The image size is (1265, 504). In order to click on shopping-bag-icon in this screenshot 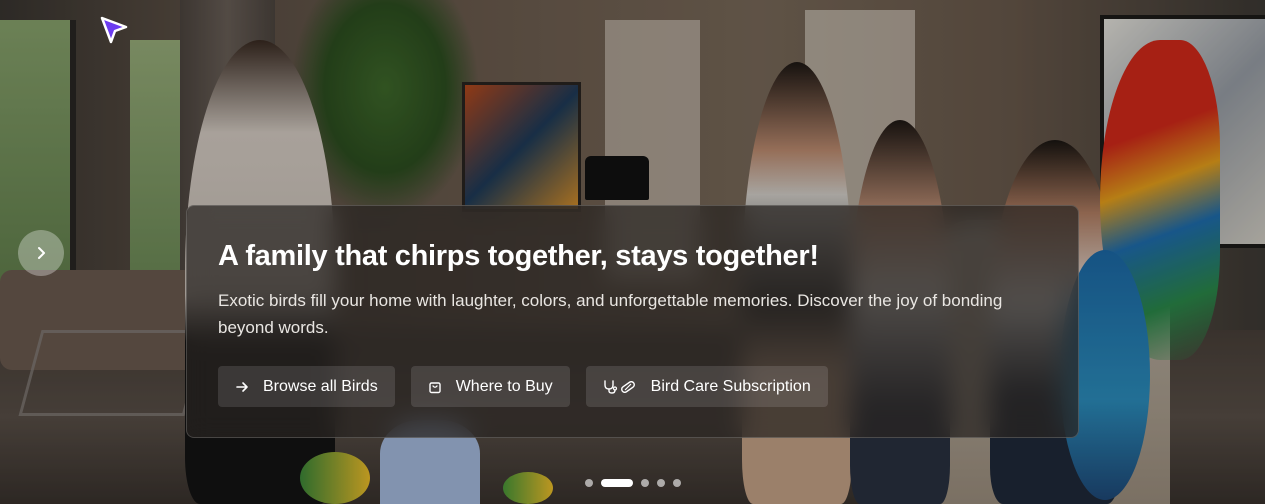, I will do `click(435, 387)`.